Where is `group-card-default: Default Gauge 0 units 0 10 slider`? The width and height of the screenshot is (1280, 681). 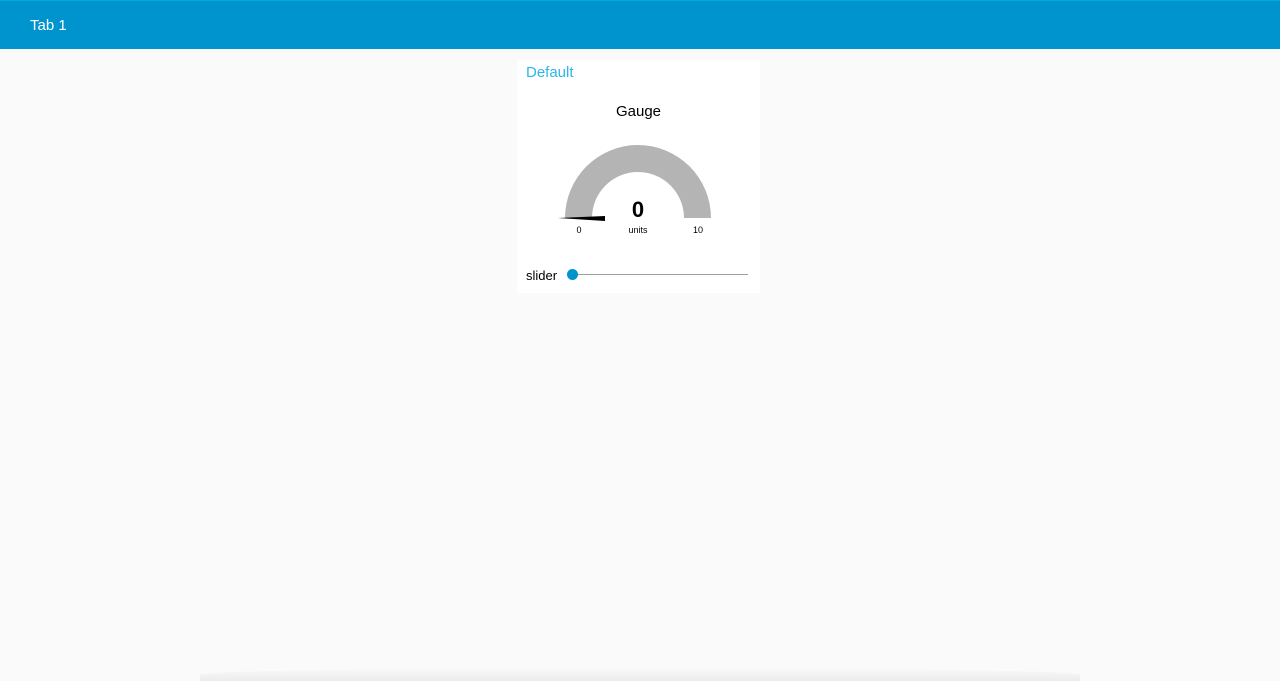
group-card-default: Default Gauge 0 units 0 10 slider is located at coordinates (638, 176).